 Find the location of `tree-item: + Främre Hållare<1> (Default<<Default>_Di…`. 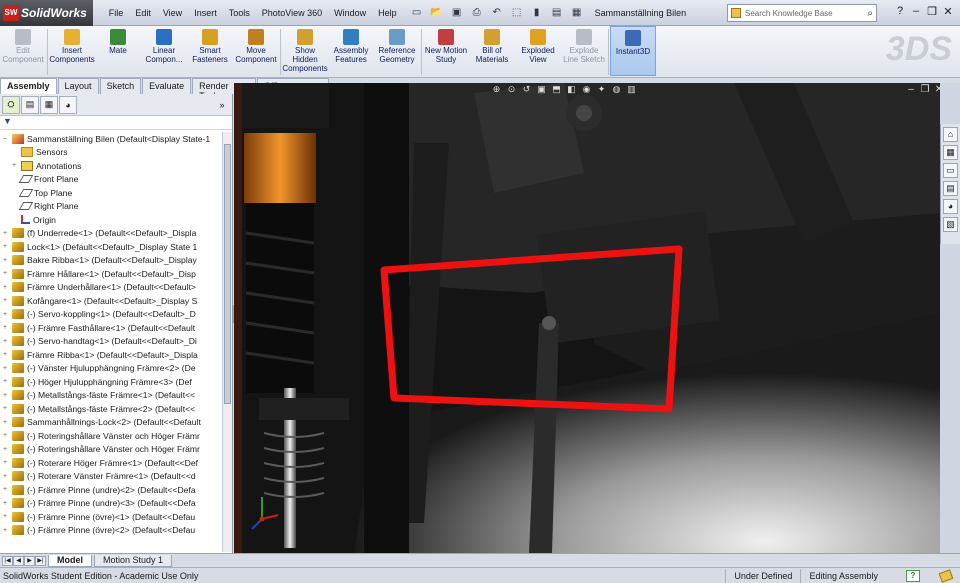

tree-item: + Främre Hållare<1> (Default<<Default>_Di… is located at coordinates (111, 274).